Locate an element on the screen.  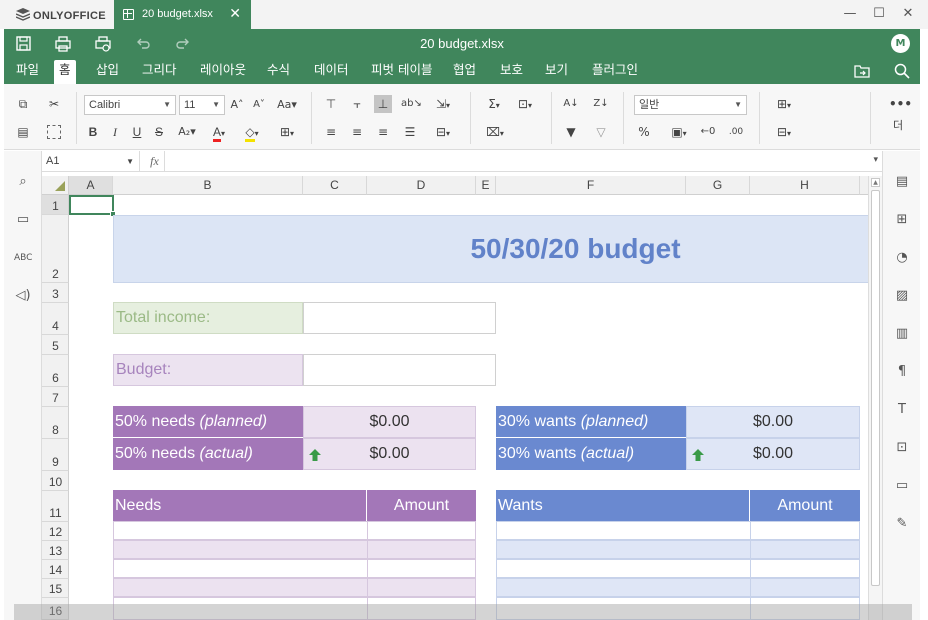
font-color-icon: A▾ is located at coordinates (219, 132).